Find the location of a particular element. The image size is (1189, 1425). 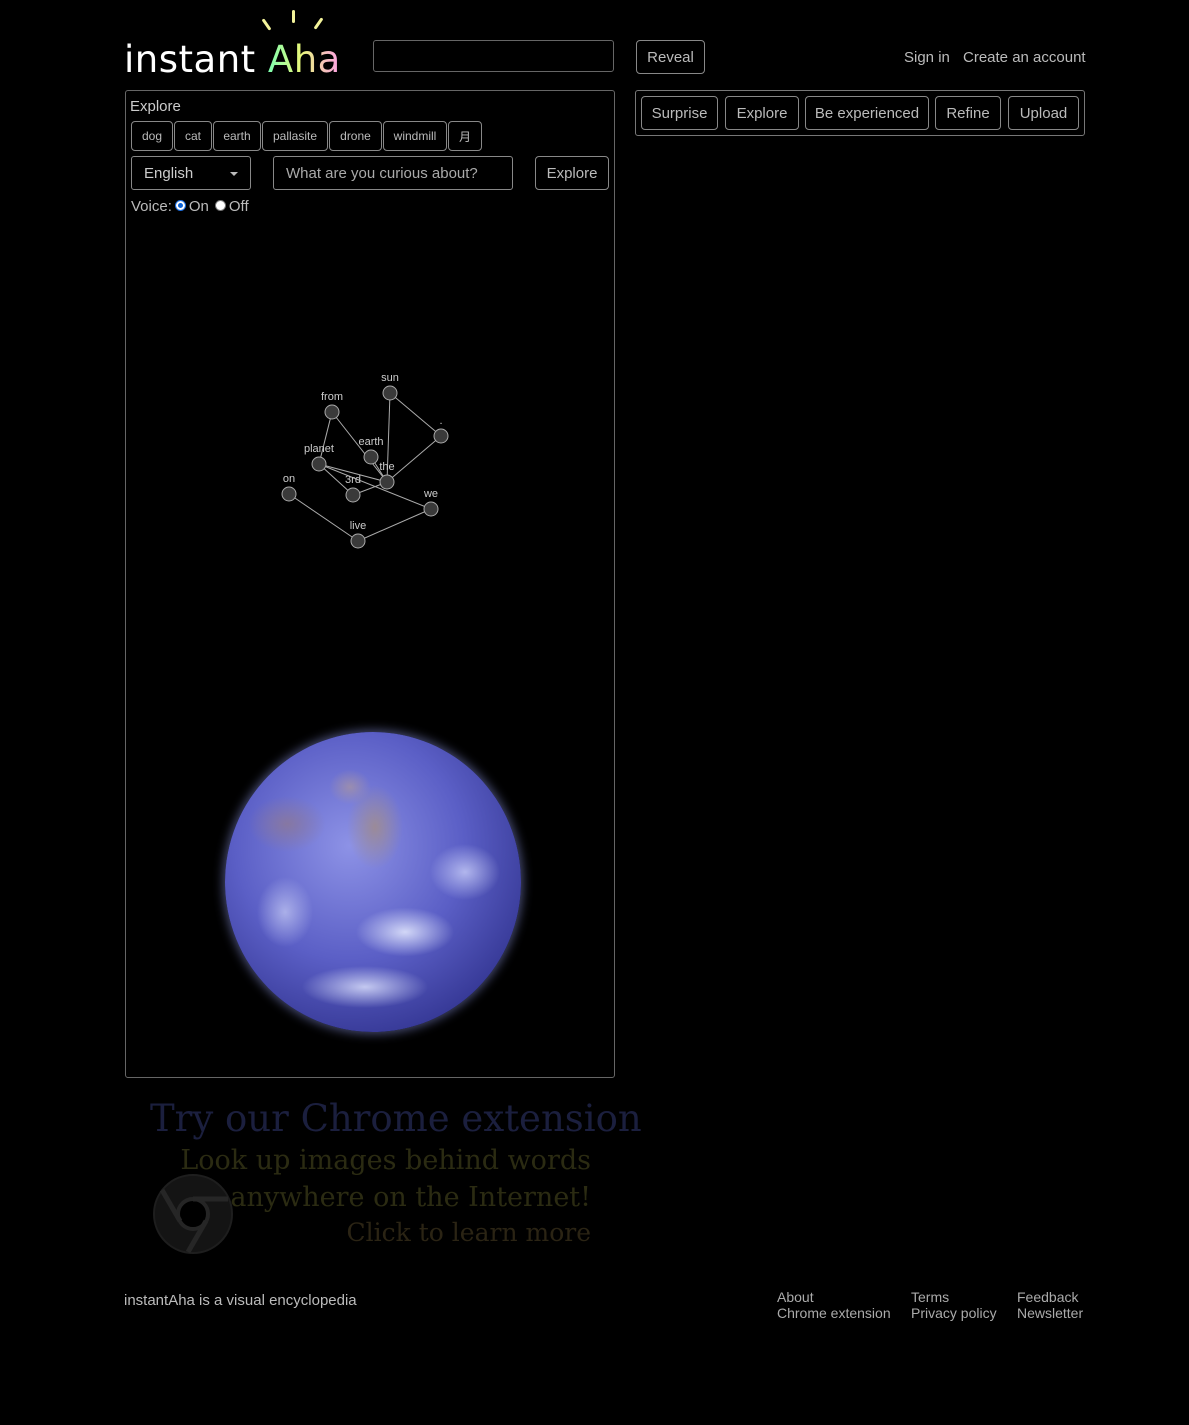

explore-button: Explore is located at coordinates (572, 173).